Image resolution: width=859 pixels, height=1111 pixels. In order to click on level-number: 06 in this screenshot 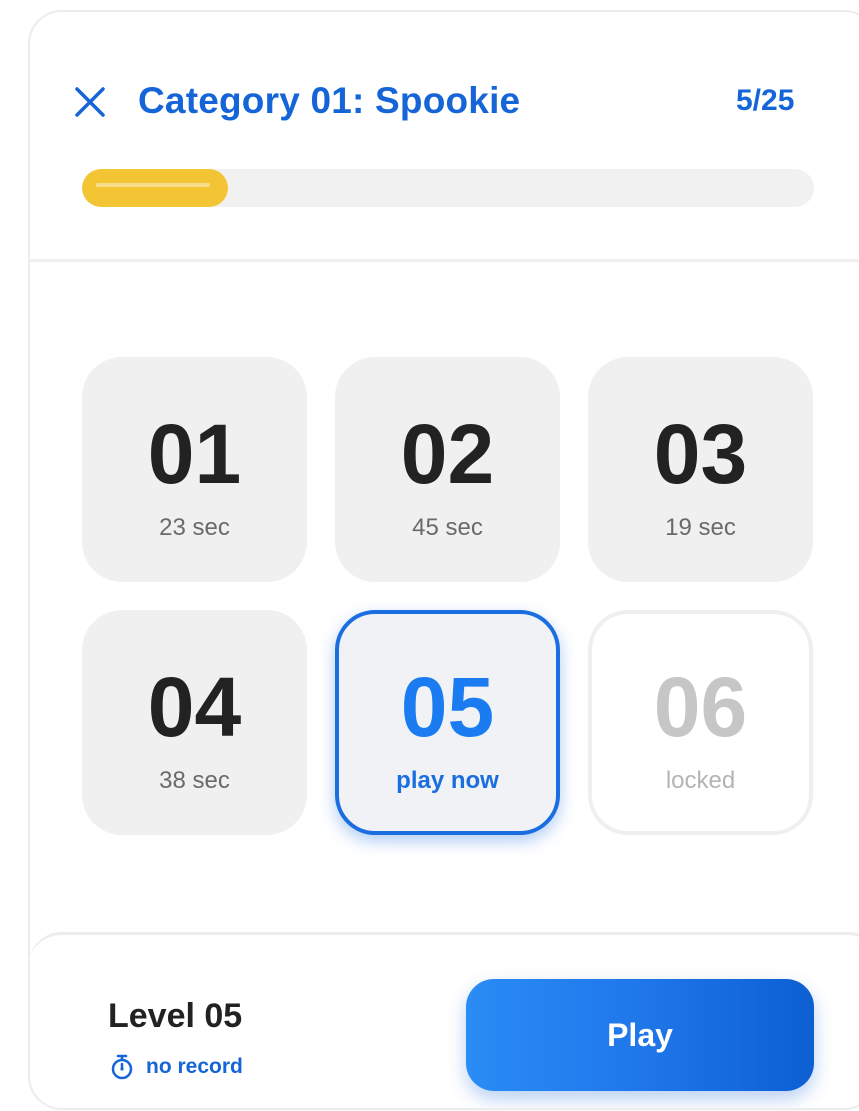, I will do `click(700, 706)`.